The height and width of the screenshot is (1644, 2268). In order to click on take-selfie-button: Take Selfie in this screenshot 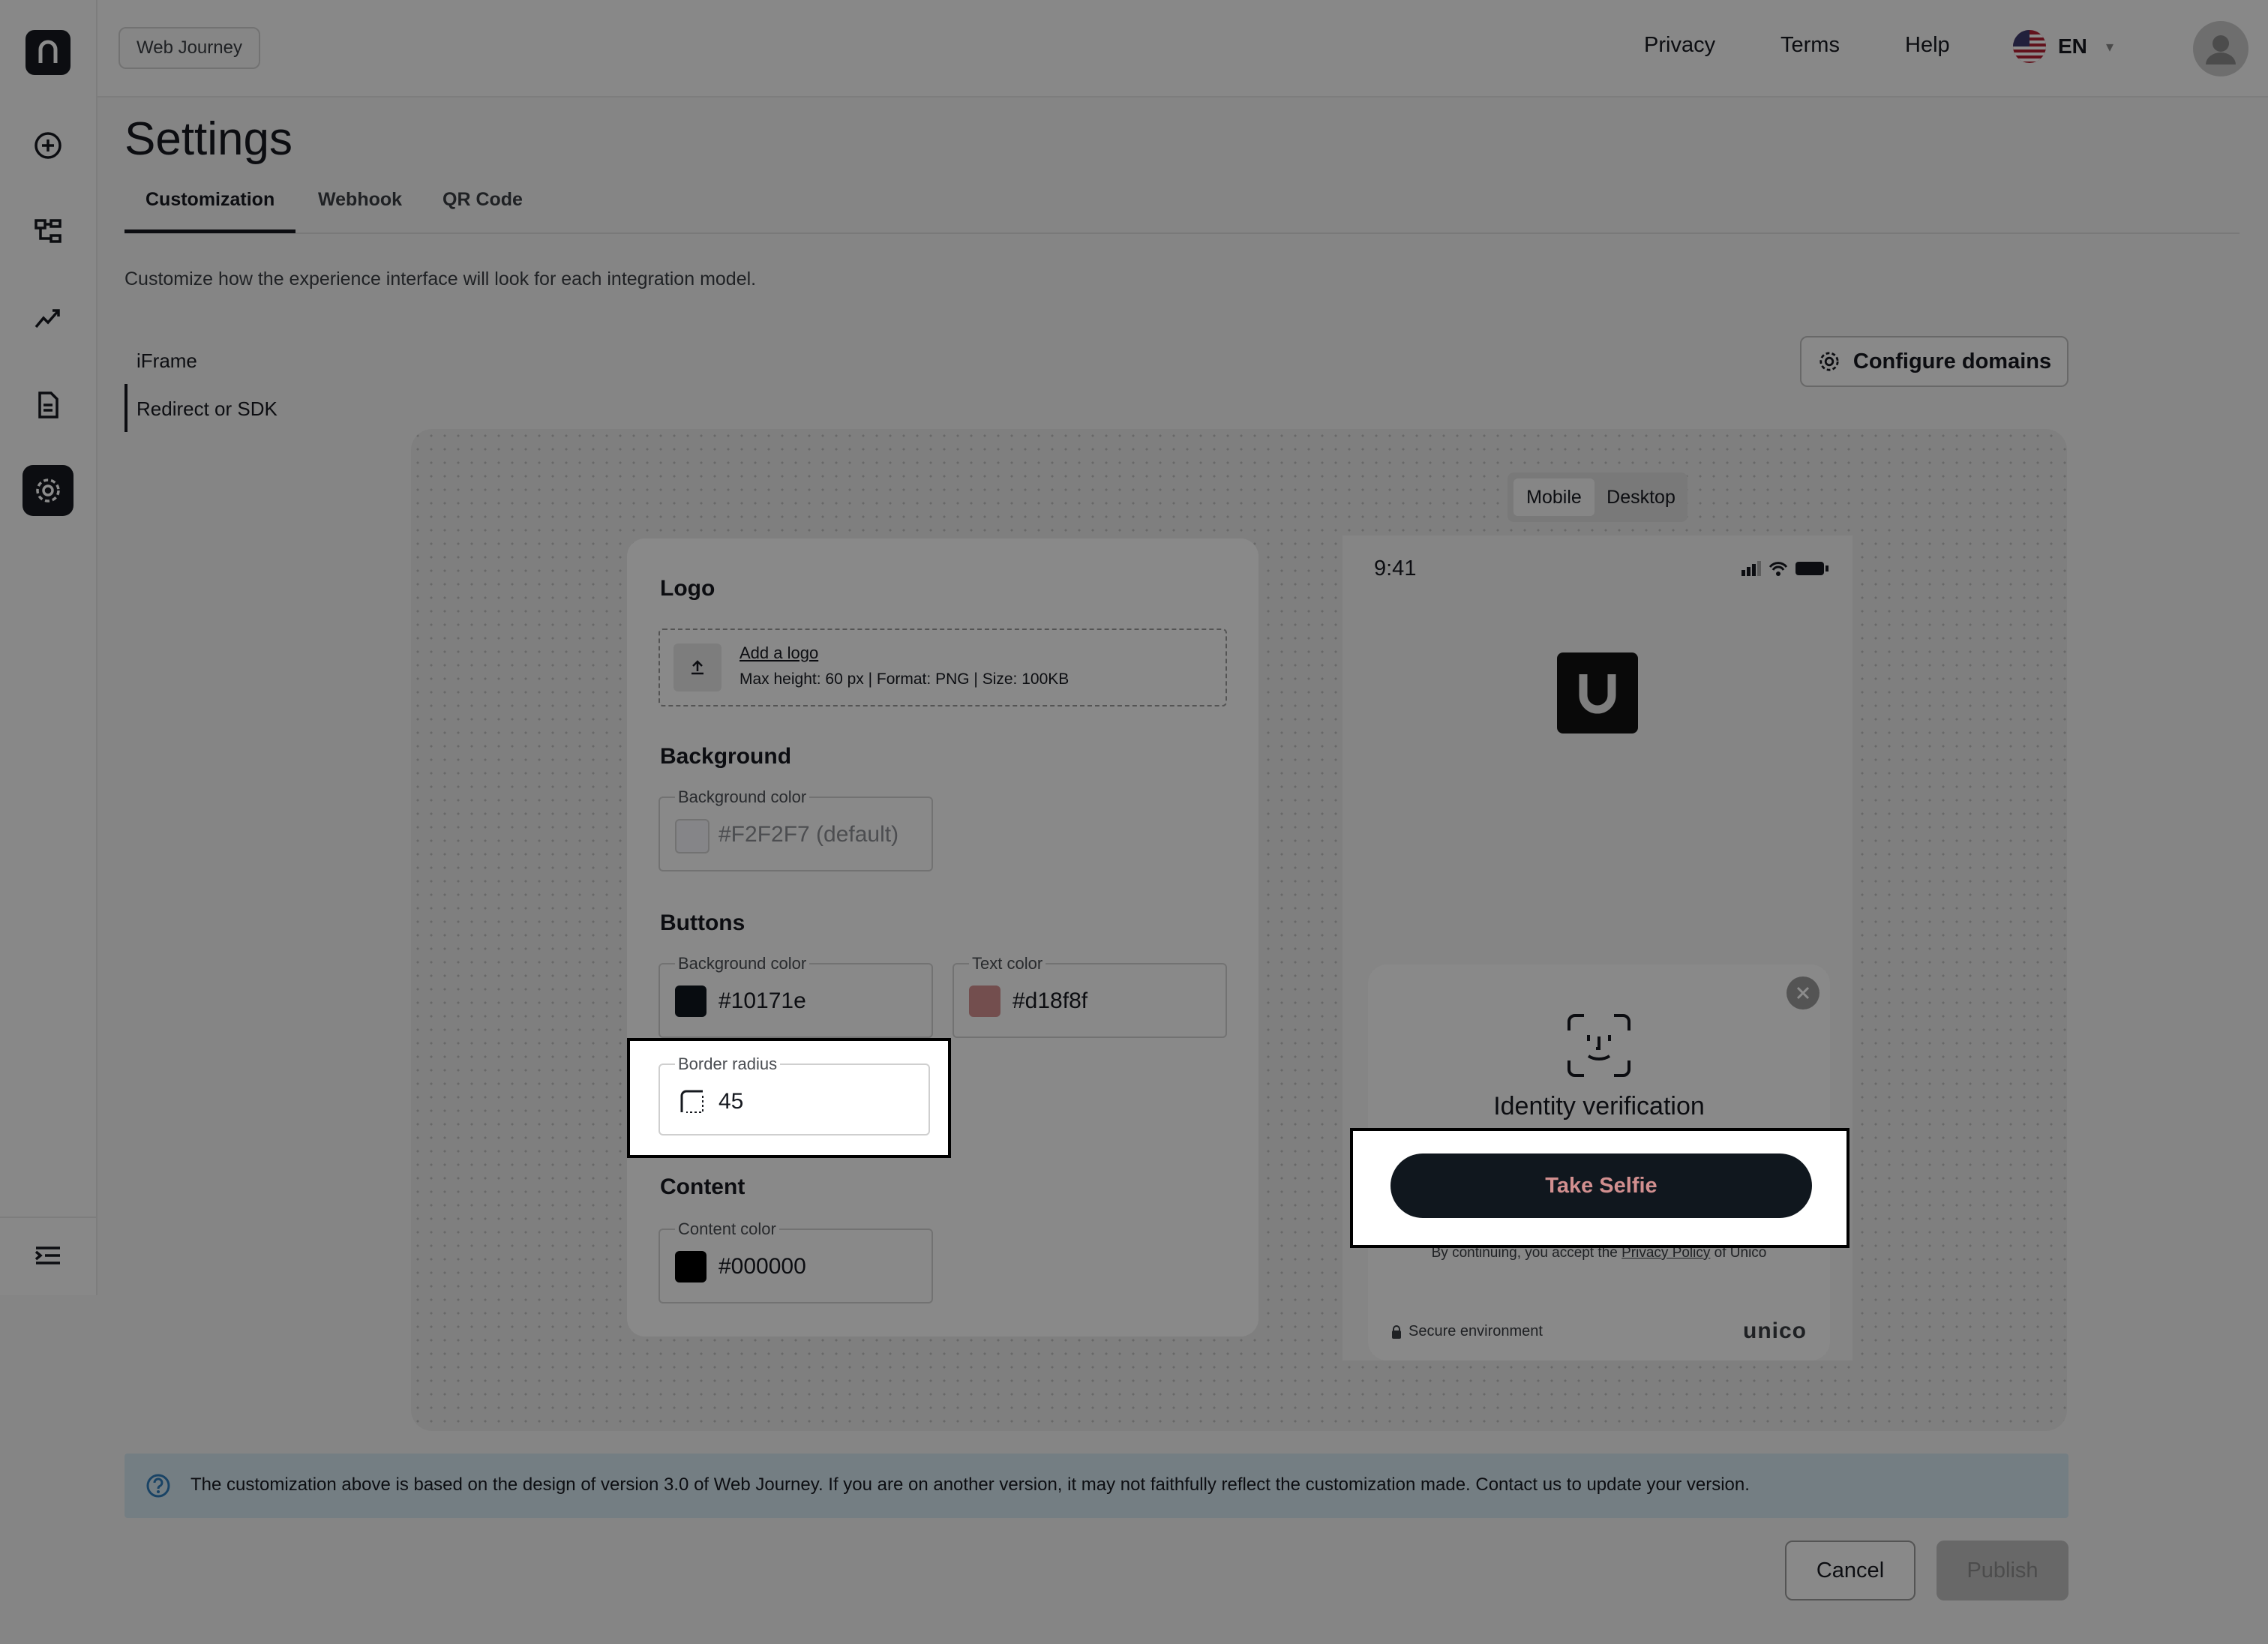, I will do `click(1601, 1186)`.